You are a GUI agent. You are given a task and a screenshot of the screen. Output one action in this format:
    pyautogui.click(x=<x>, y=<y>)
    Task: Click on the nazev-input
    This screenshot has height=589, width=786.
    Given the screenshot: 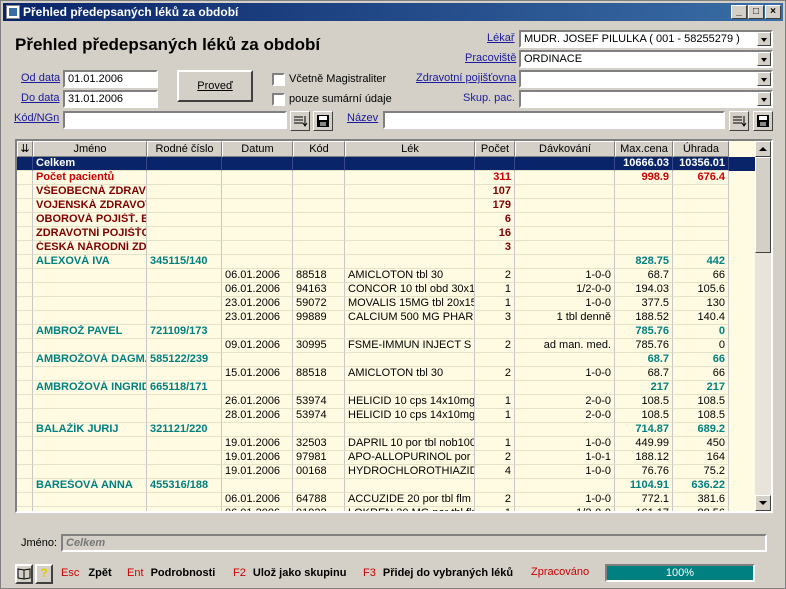 What is the action you would take?
    pyautogui.click(x=554, y=120)
    